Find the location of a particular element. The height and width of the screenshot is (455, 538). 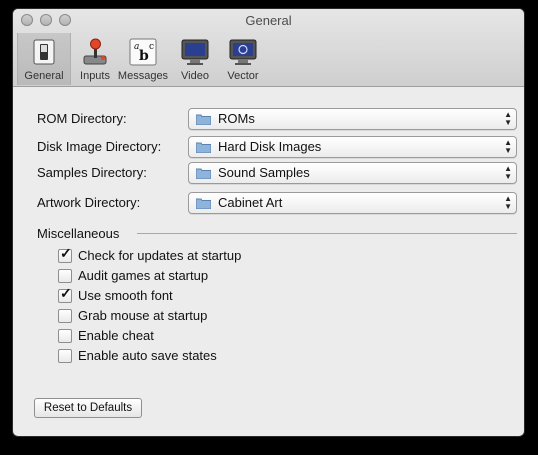

monitor-icon is located at coordinates (195, 52).